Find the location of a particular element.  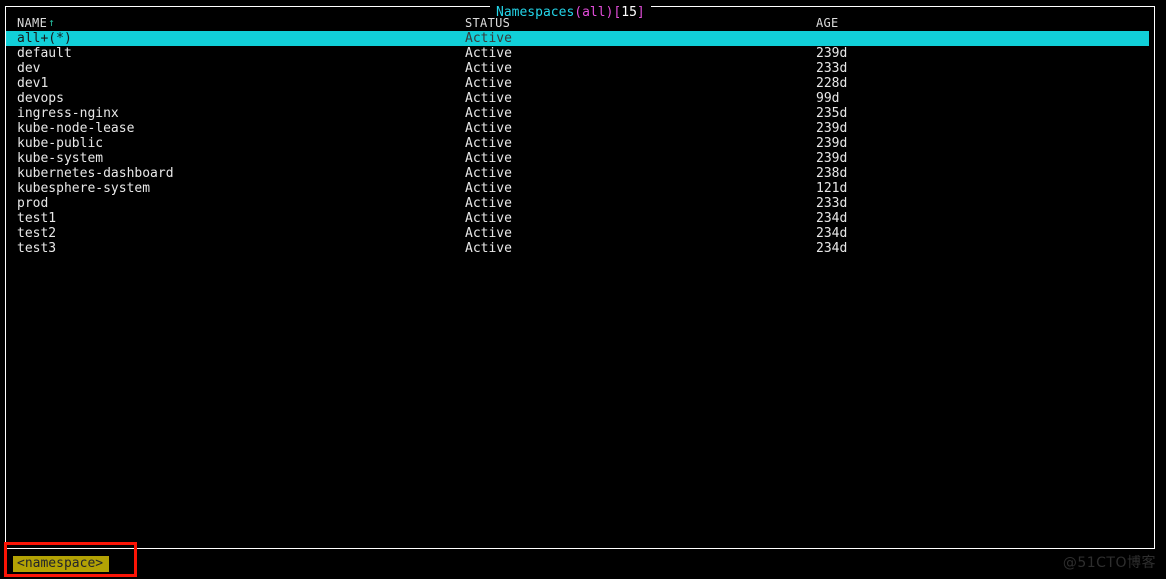

table-header-row: NAME↑ STATUS AGE is located at coordinates (580, 23).